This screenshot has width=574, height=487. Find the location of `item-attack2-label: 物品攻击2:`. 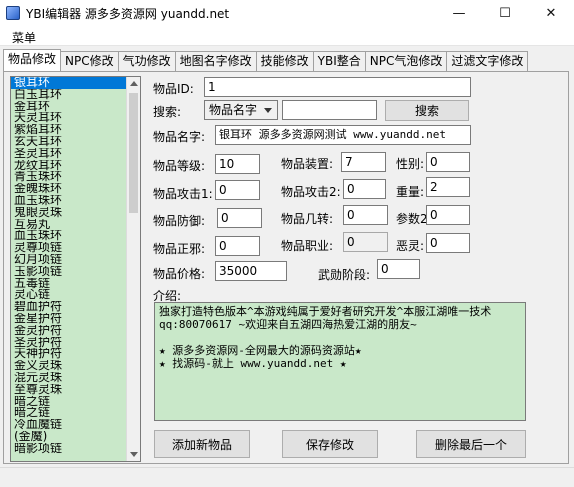

item-attack2-label: 物品攻击2: is located at coordinates (311, 192).